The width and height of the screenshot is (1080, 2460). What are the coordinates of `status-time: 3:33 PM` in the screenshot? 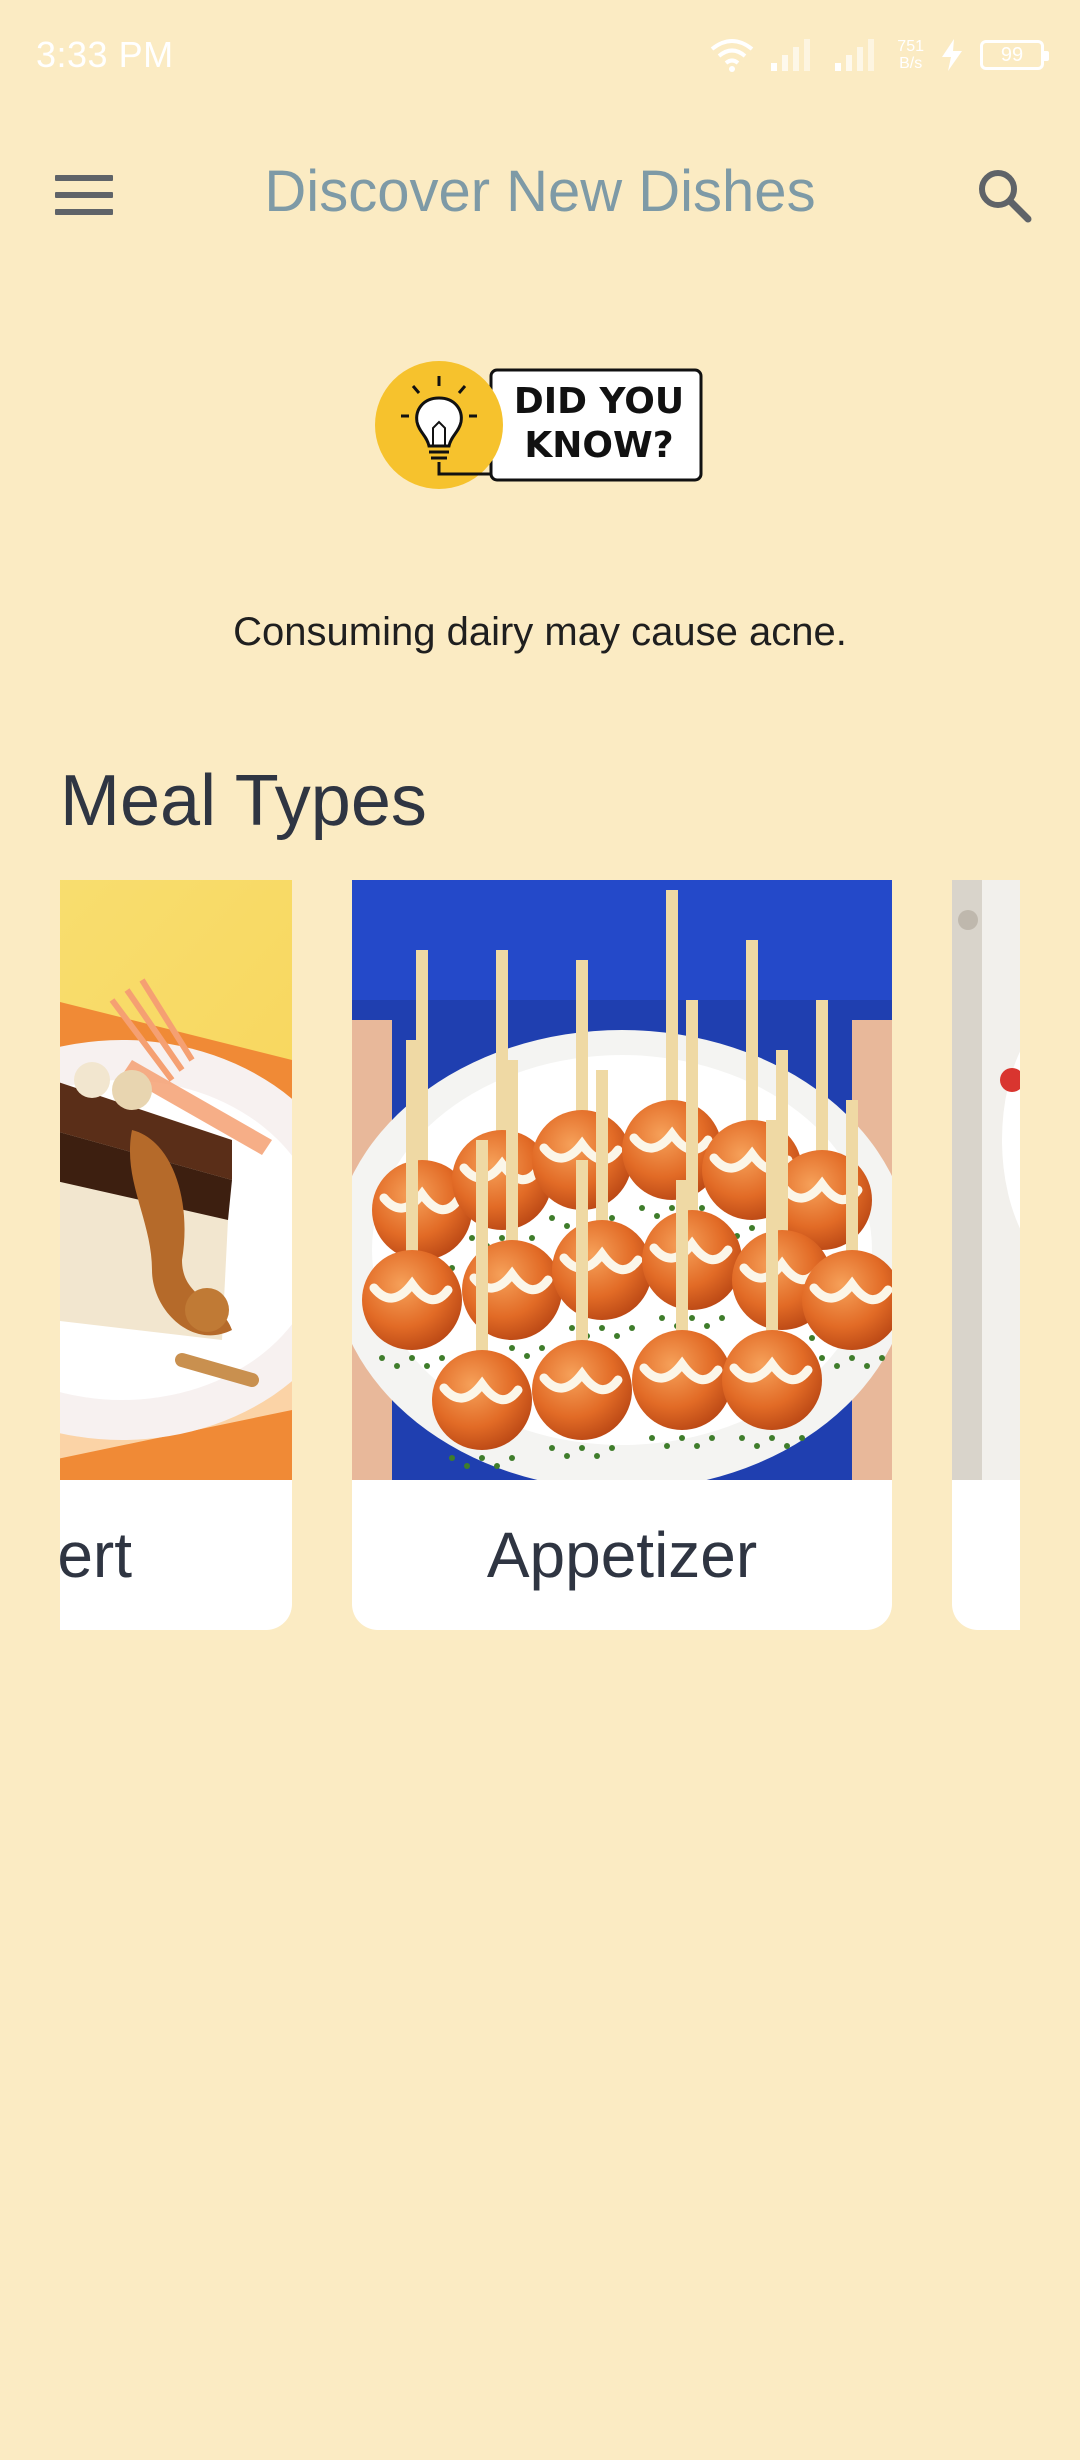 It's located at (105, 54).